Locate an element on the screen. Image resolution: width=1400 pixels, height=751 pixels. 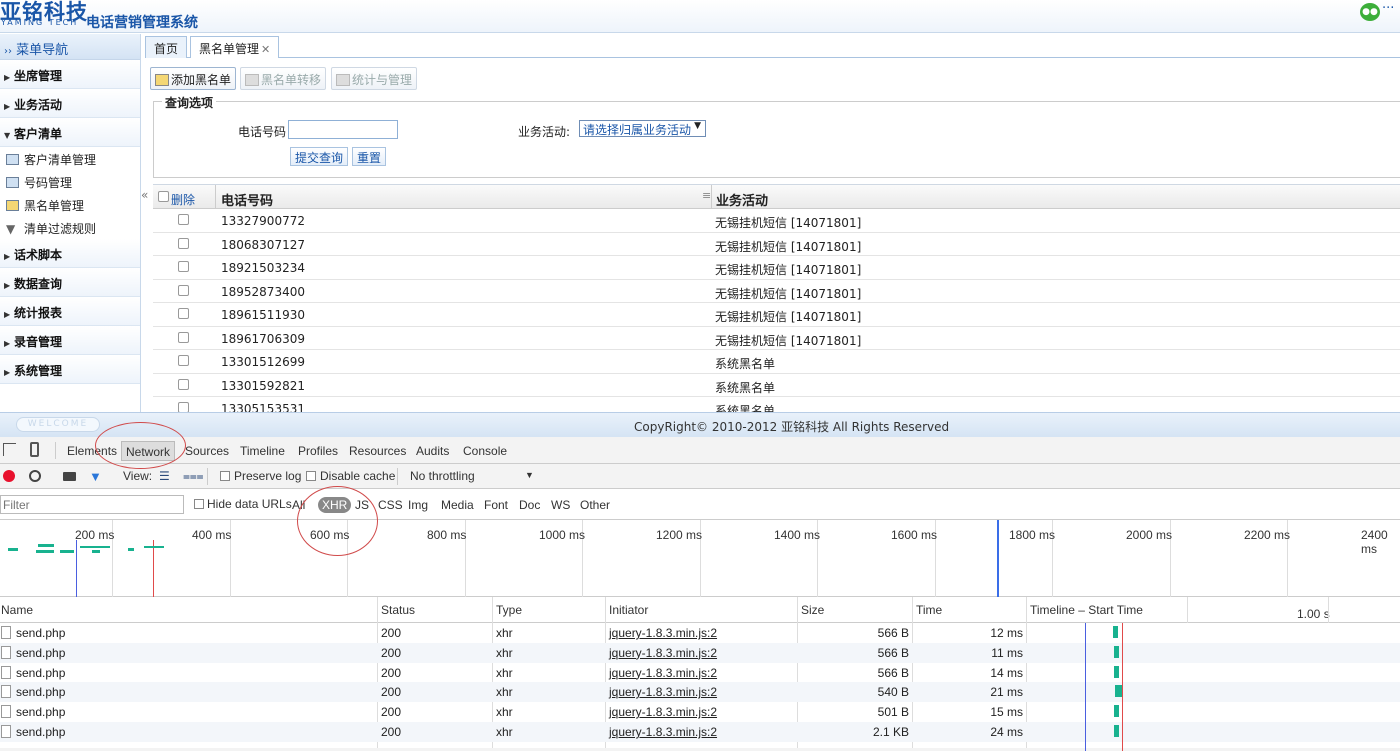
sidebar-item-recording: ▶ 录音管理 is located at coordinates (70, 340).